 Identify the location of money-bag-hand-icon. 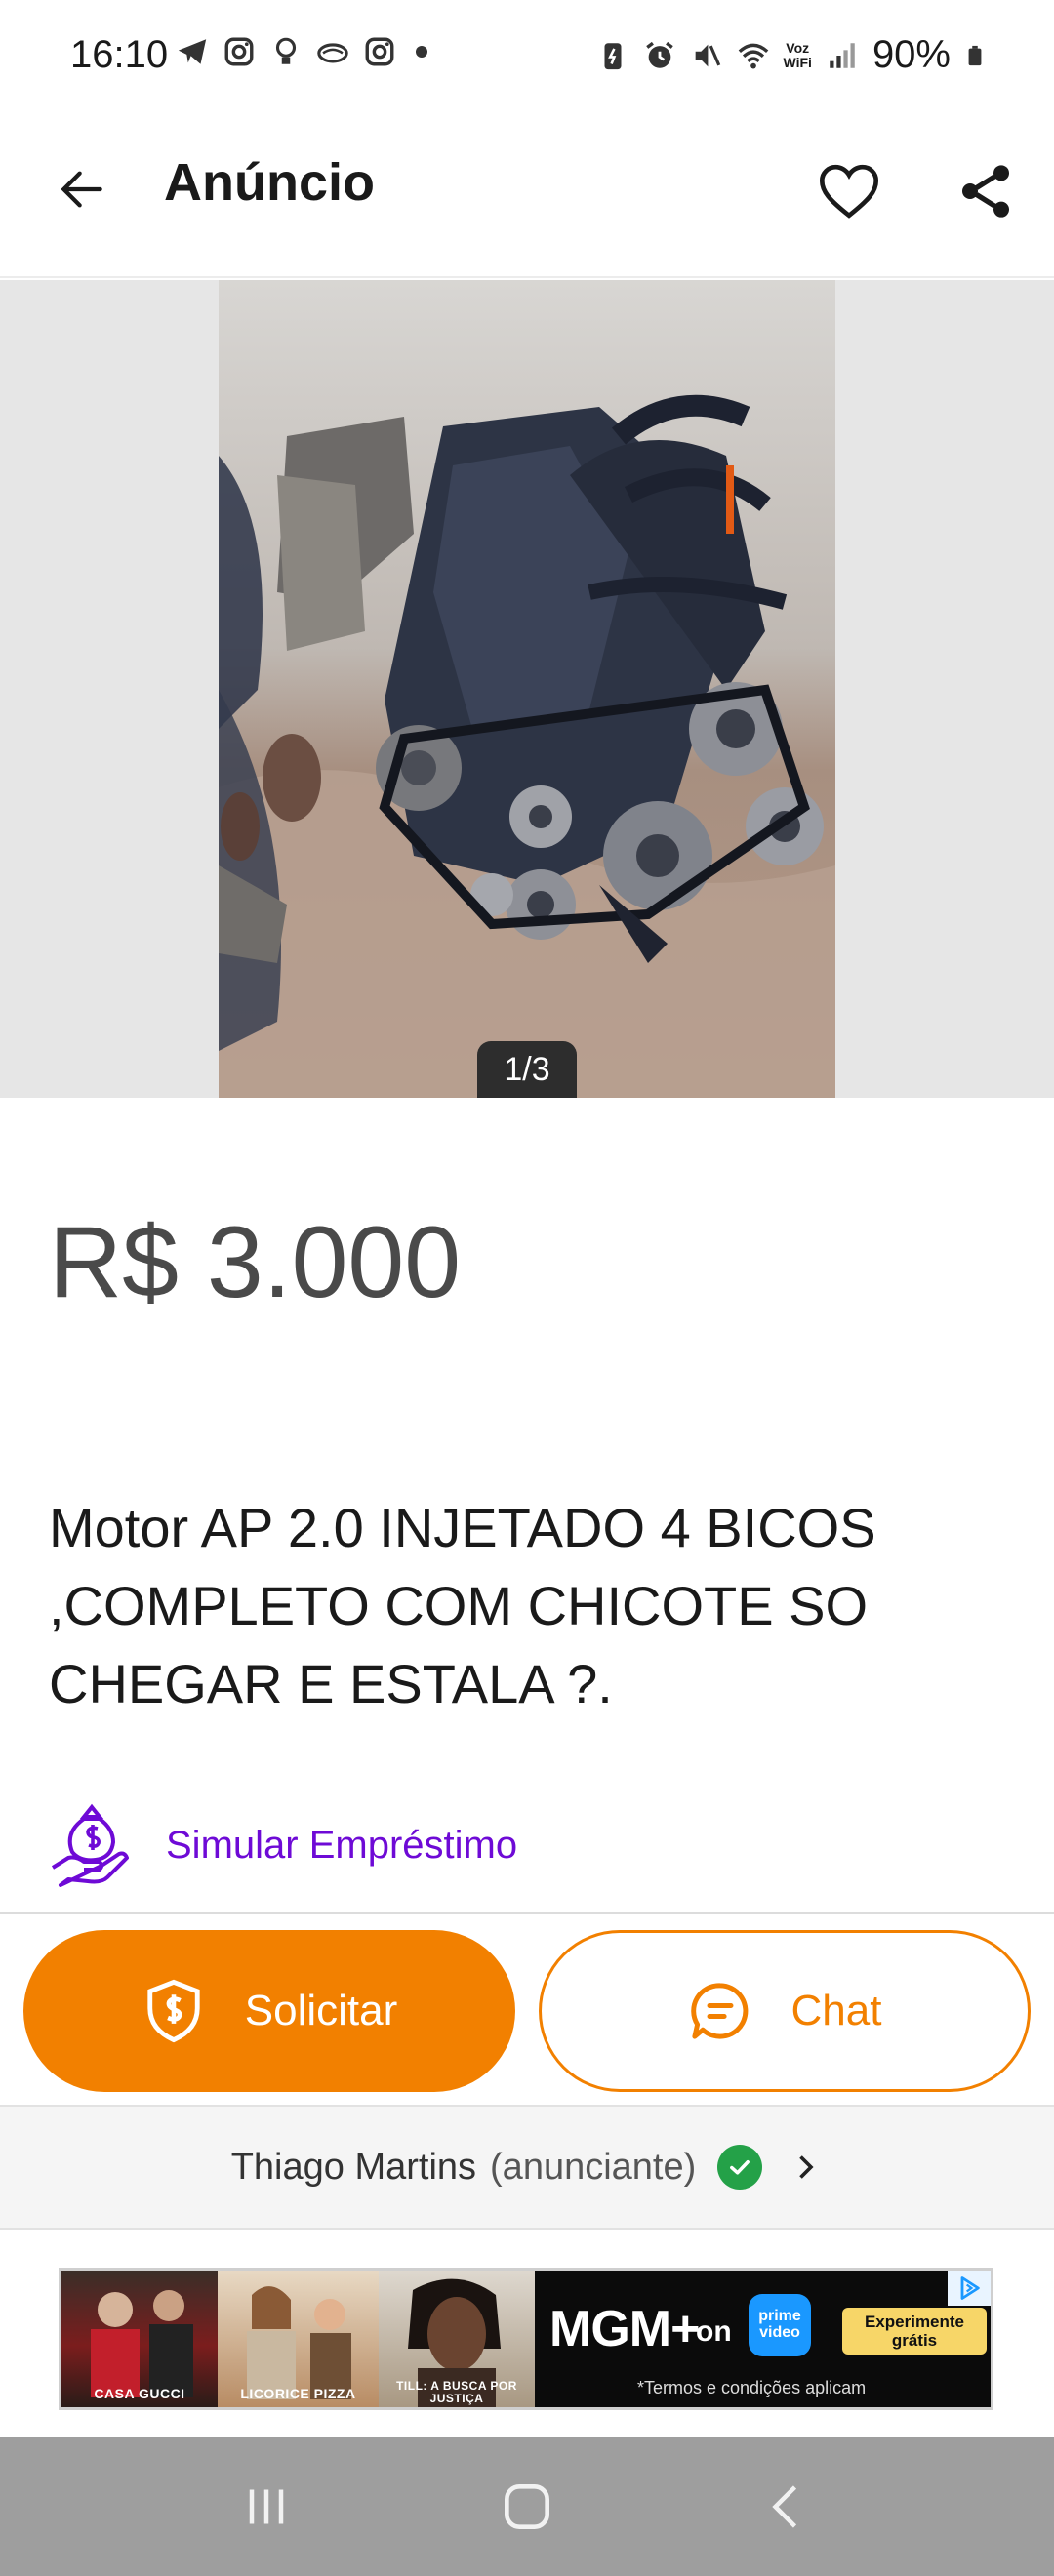
(90, 1845).